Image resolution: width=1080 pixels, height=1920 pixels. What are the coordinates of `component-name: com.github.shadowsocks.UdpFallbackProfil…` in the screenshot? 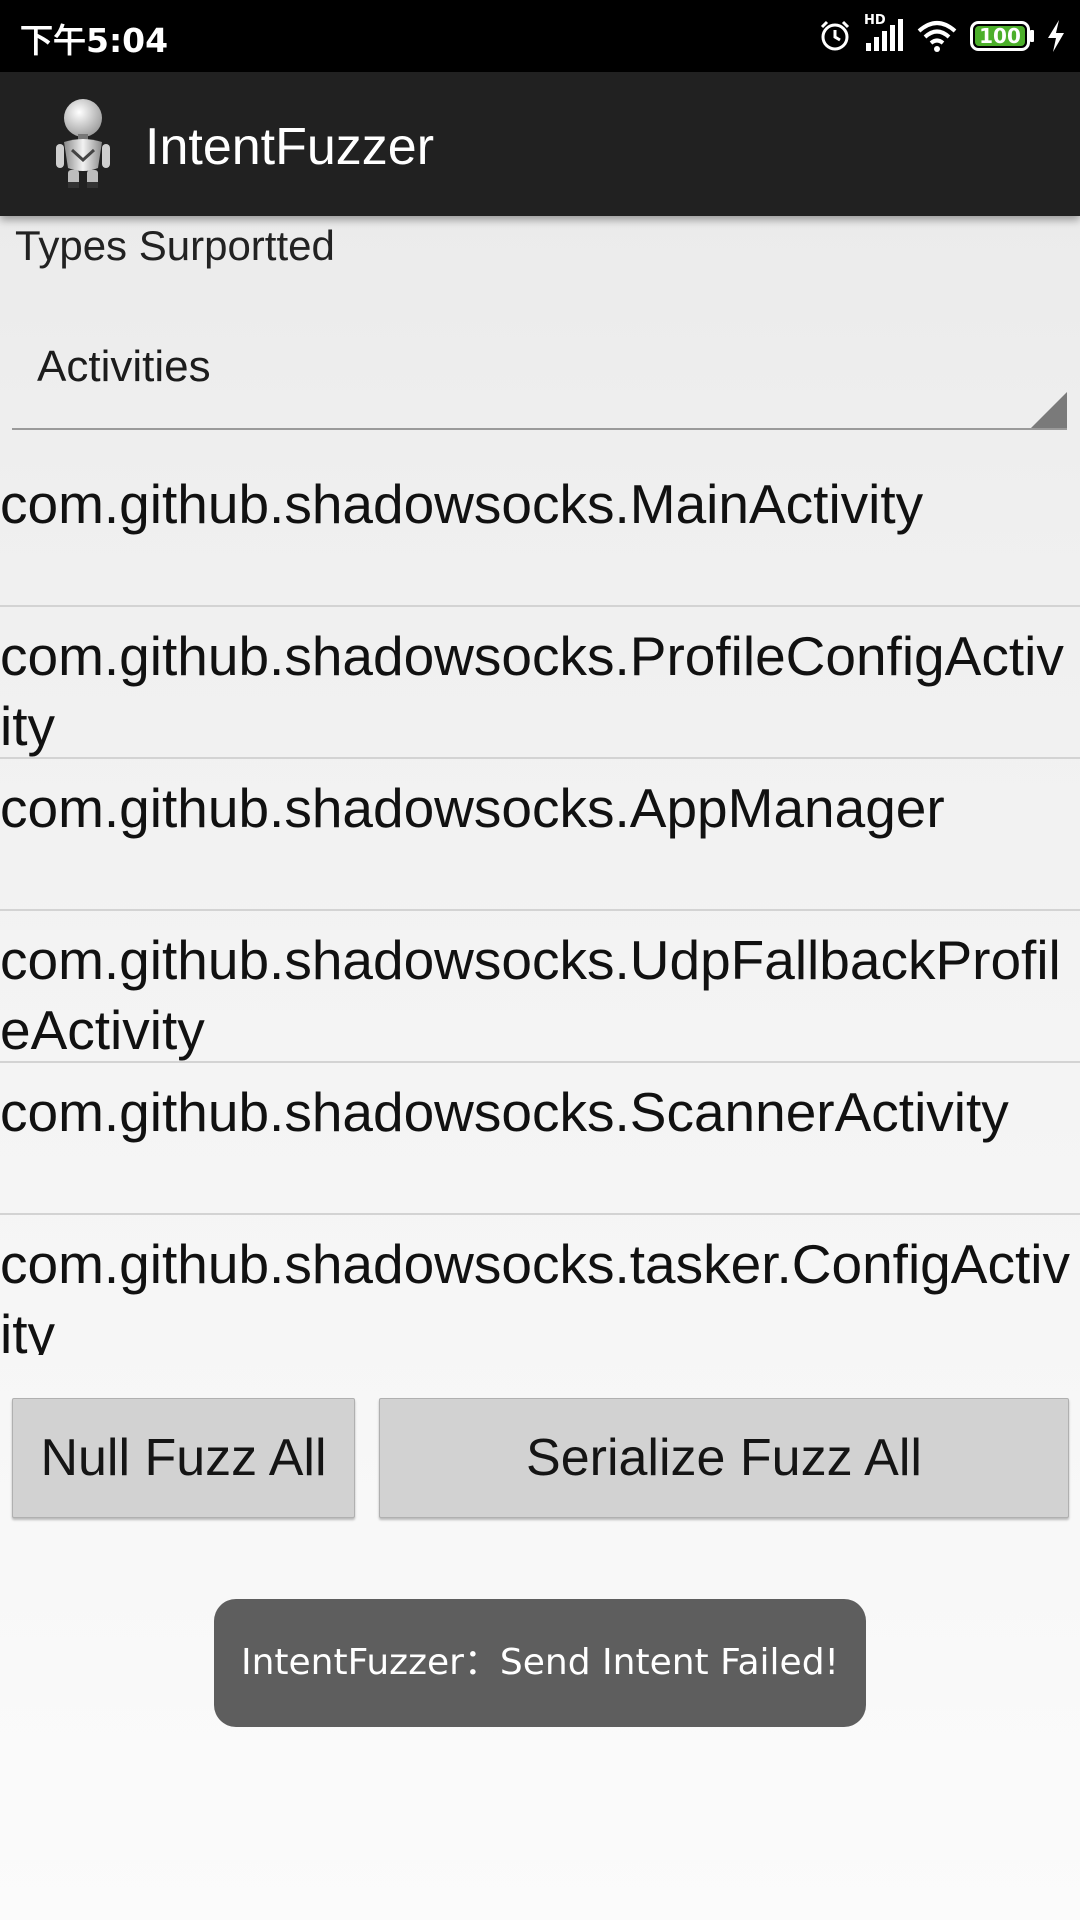 It's located at (530, 995).